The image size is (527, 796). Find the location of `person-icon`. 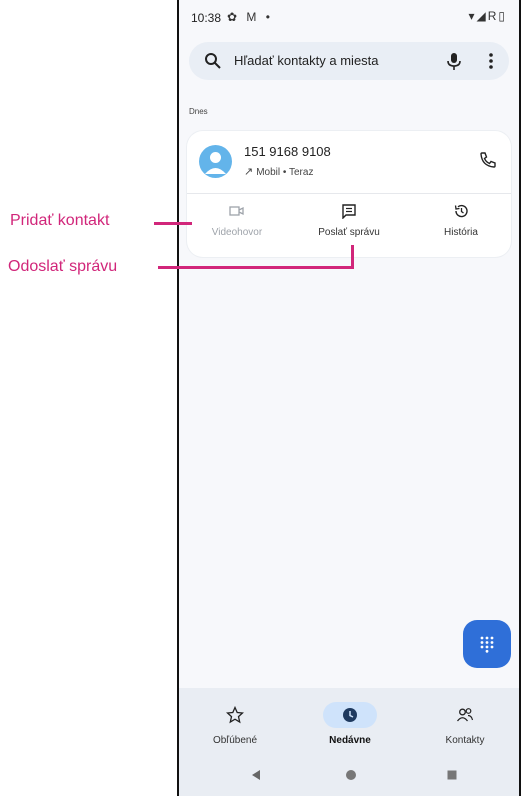

person-icon is located at coordinates (215, 163).